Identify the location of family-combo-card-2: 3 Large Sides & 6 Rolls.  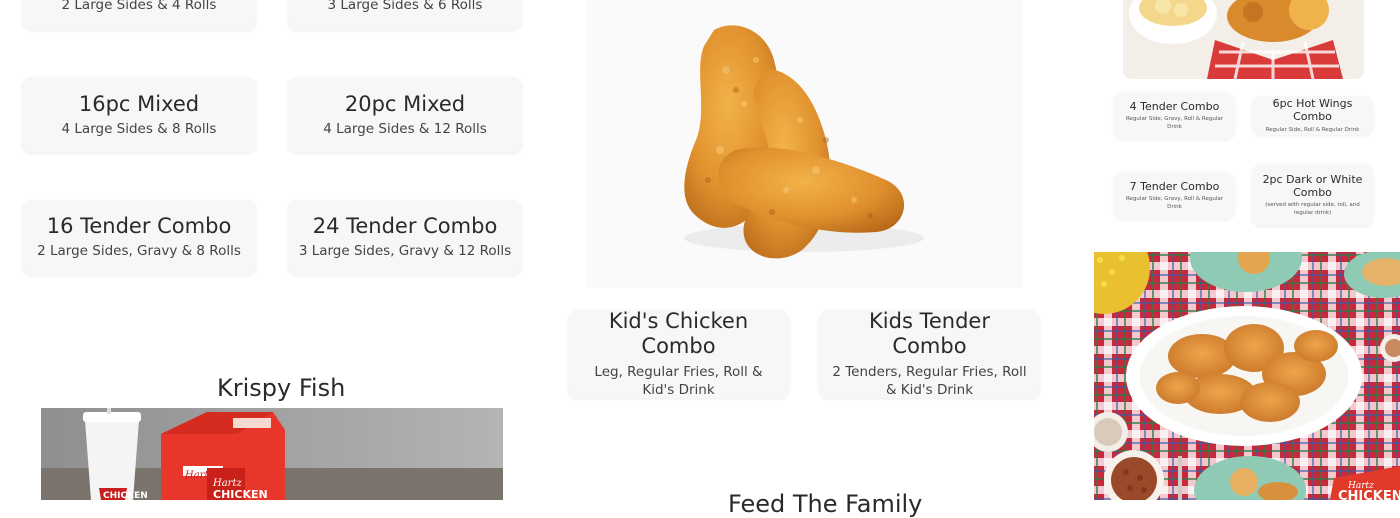
(405, 15).